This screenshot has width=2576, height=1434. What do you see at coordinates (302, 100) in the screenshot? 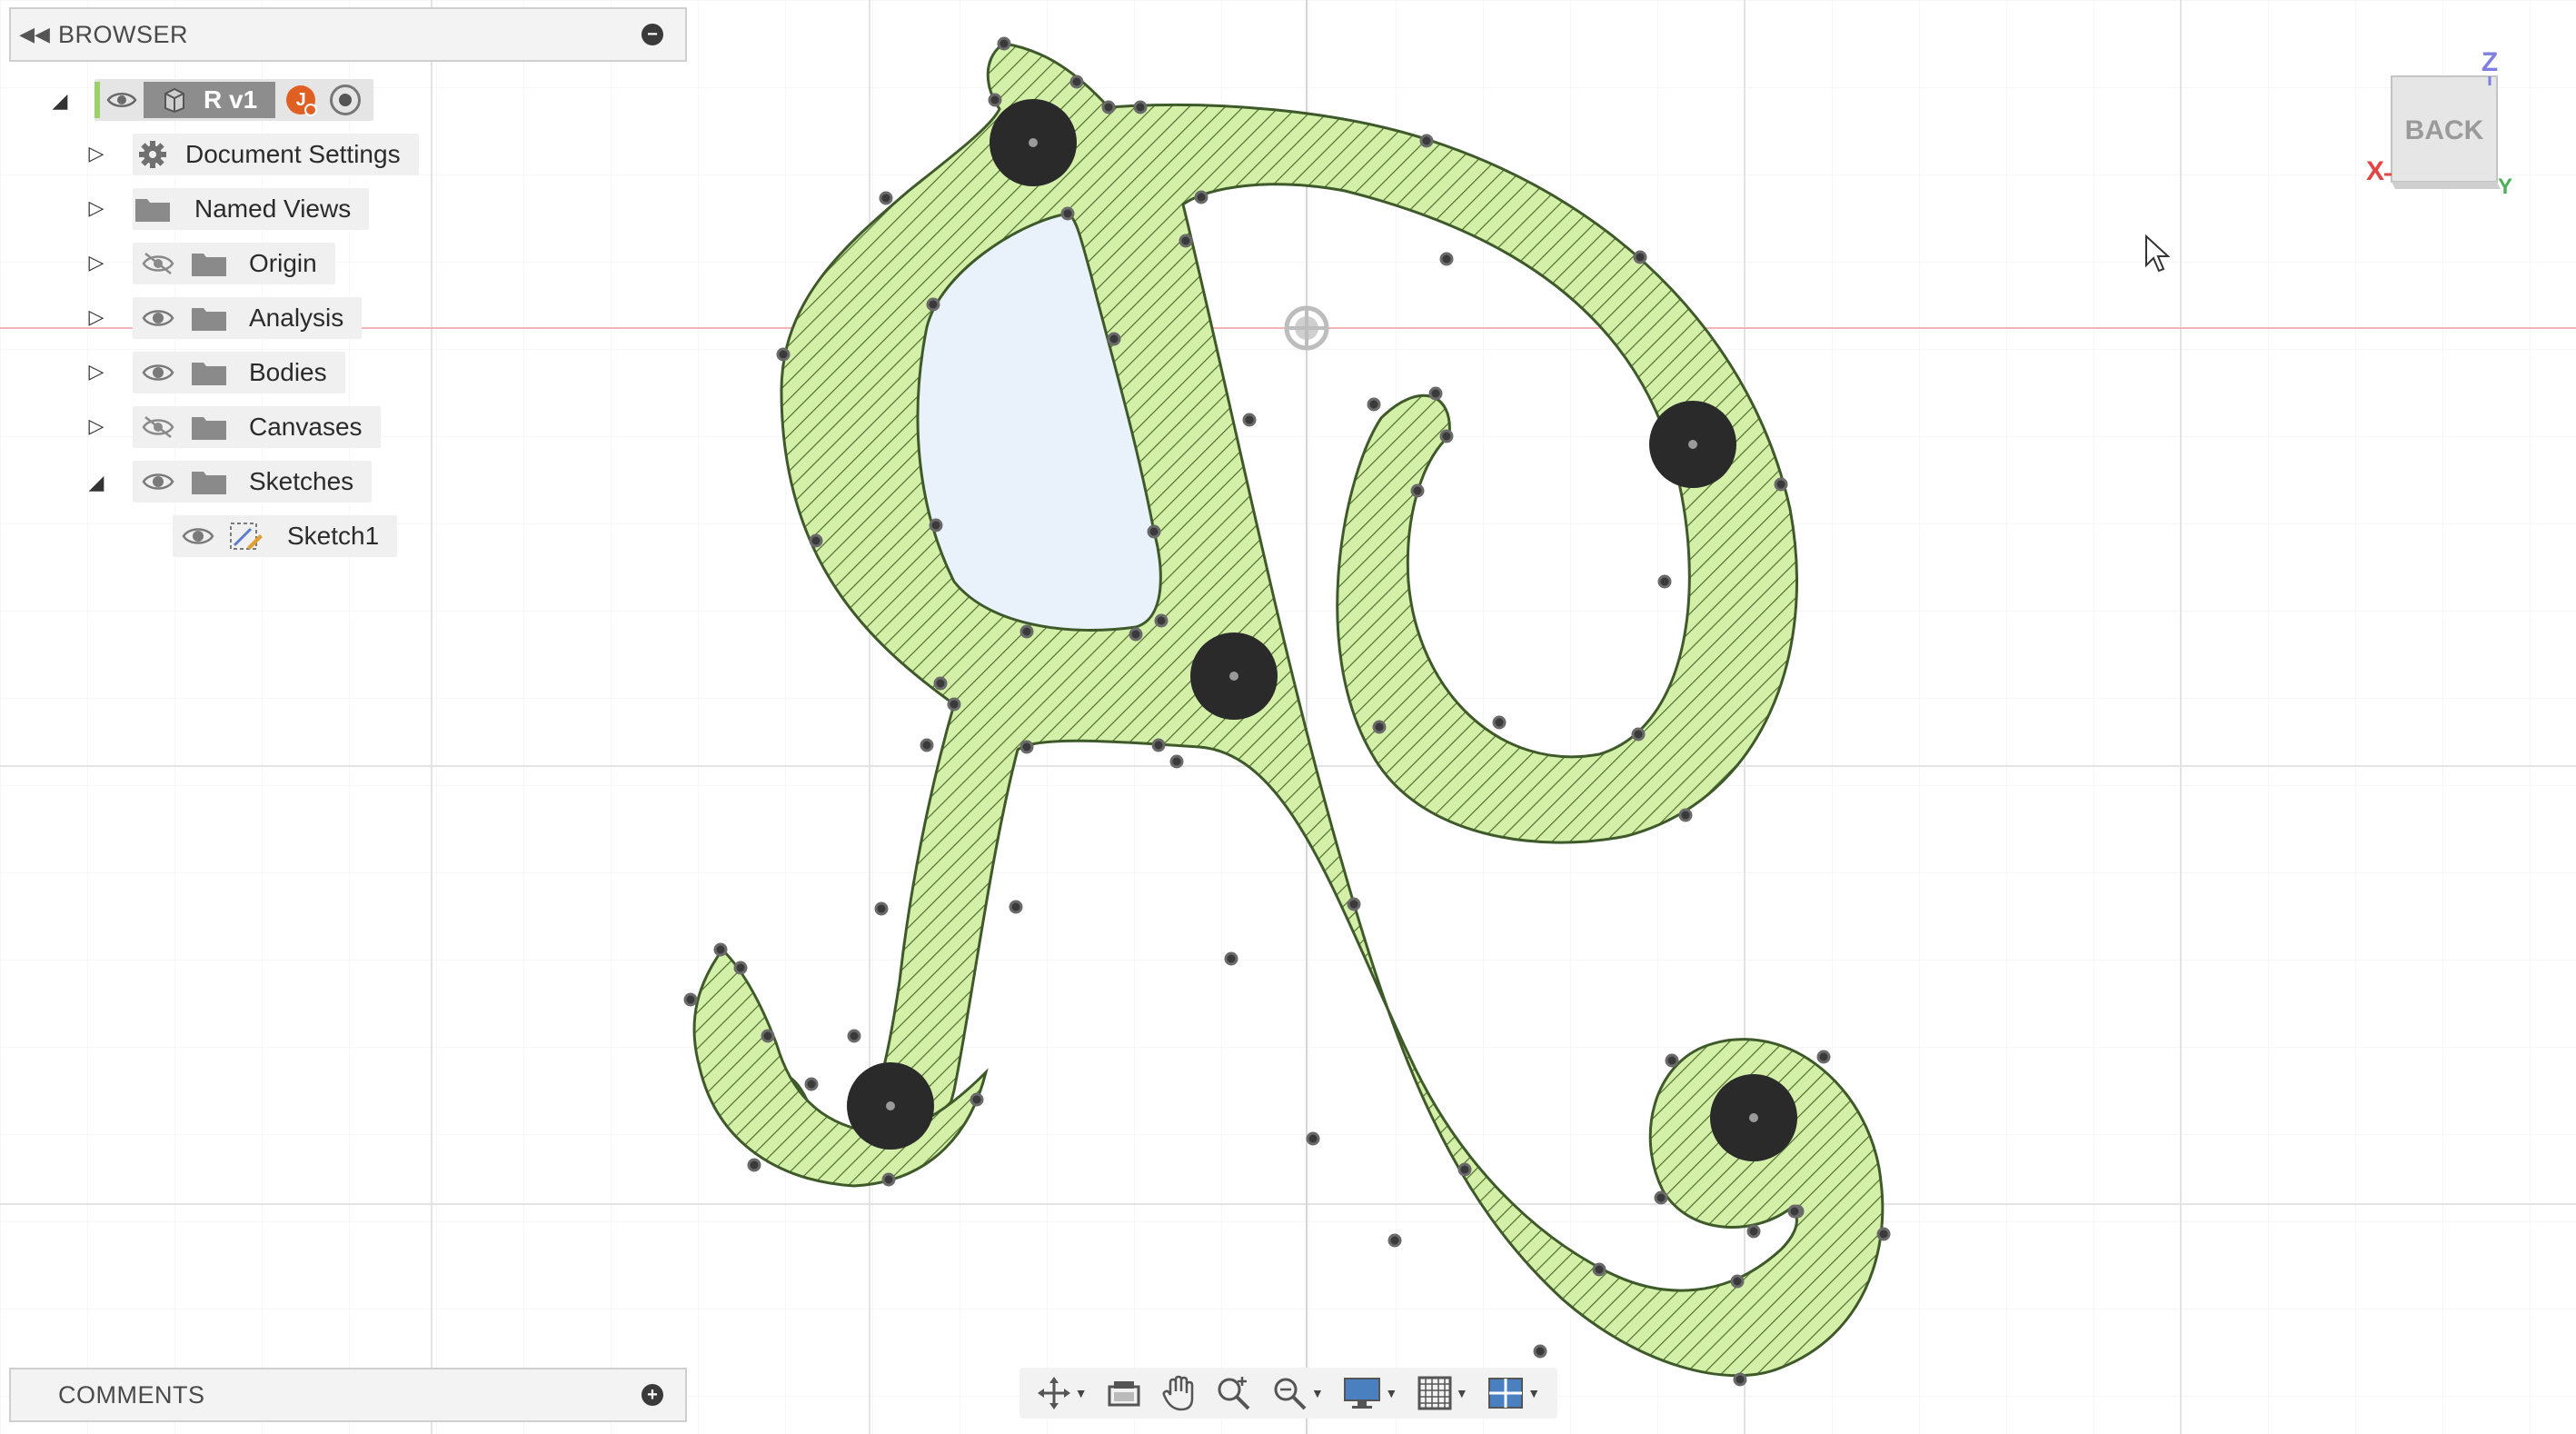
I see `user-avatar-icon: J` at bounding box center [302, 100].